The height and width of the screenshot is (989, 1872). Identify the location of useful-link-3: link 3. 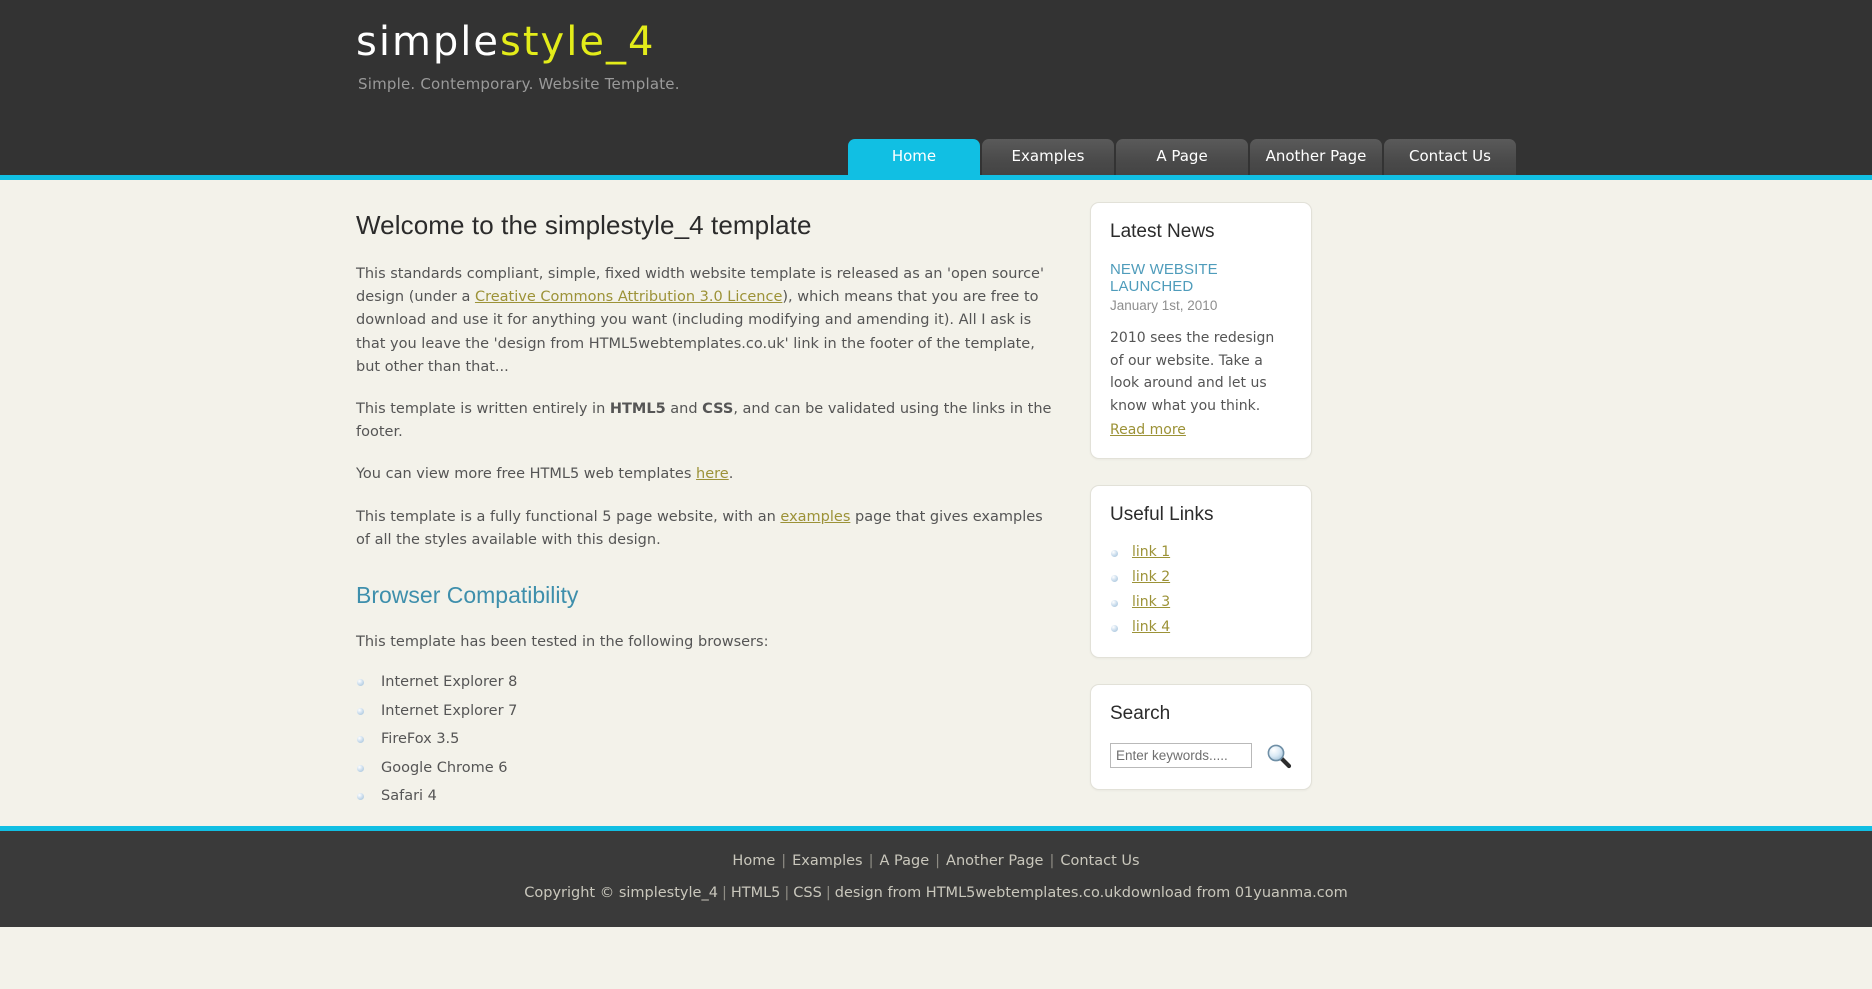
(1151, 602).